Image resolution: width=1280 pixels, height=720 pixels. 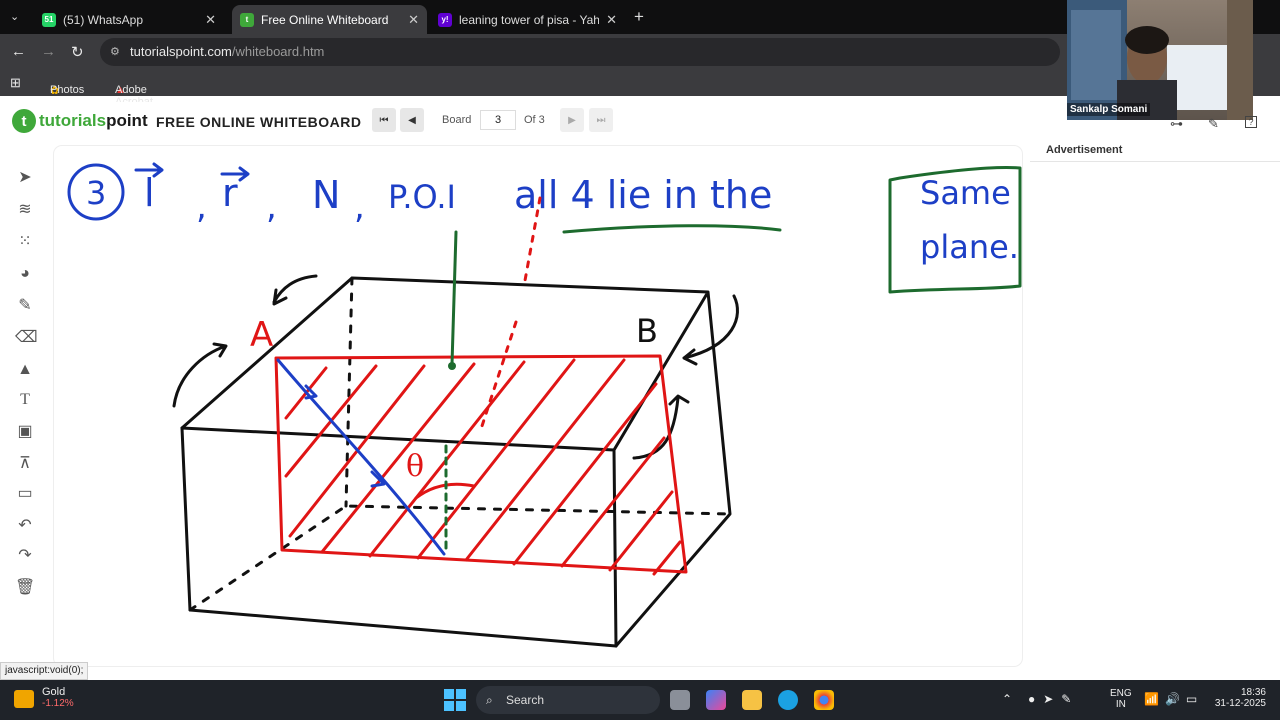 What do you see at coordinates (18, 51) in the screenshot?
I see `back-icon: ←` at bounding box center [18, 51].